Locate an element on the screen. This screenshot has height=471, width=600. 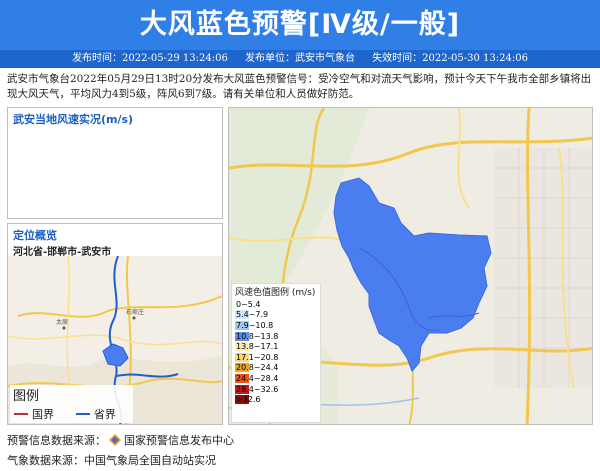
publisher: 发布单位：武安市气象台 is located at coordinates (300, 58).